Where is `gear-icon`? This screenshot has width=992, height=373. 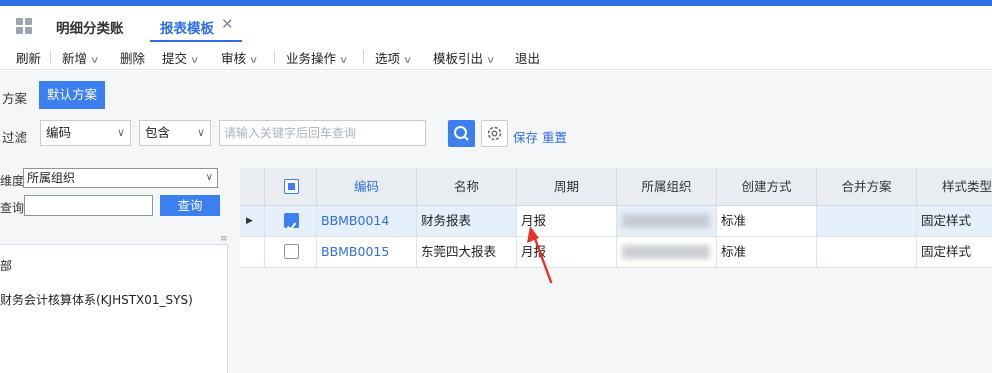 gear-icon is located at coordinates (494, 133).